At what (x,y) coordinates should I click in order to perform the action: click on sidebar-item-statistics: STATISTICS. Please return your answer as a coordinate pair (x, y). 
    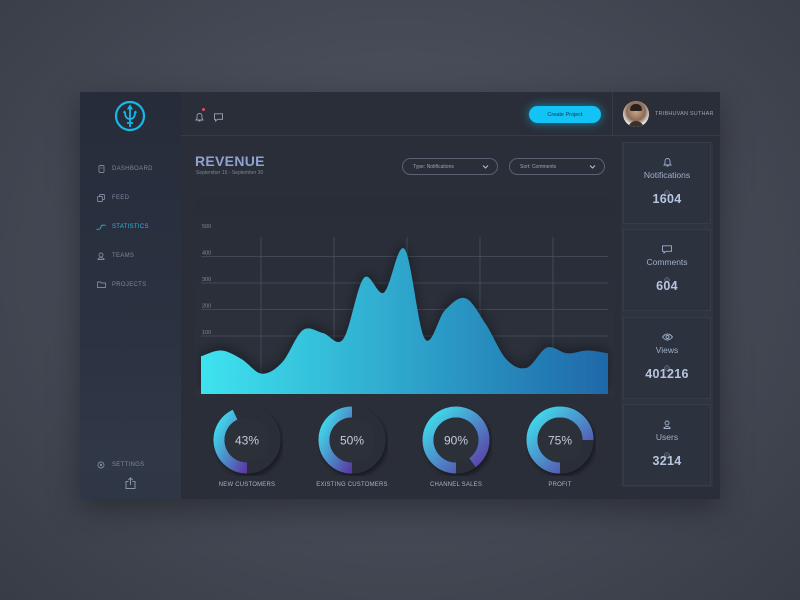
    Looking at the image, I should click on (130, 226).